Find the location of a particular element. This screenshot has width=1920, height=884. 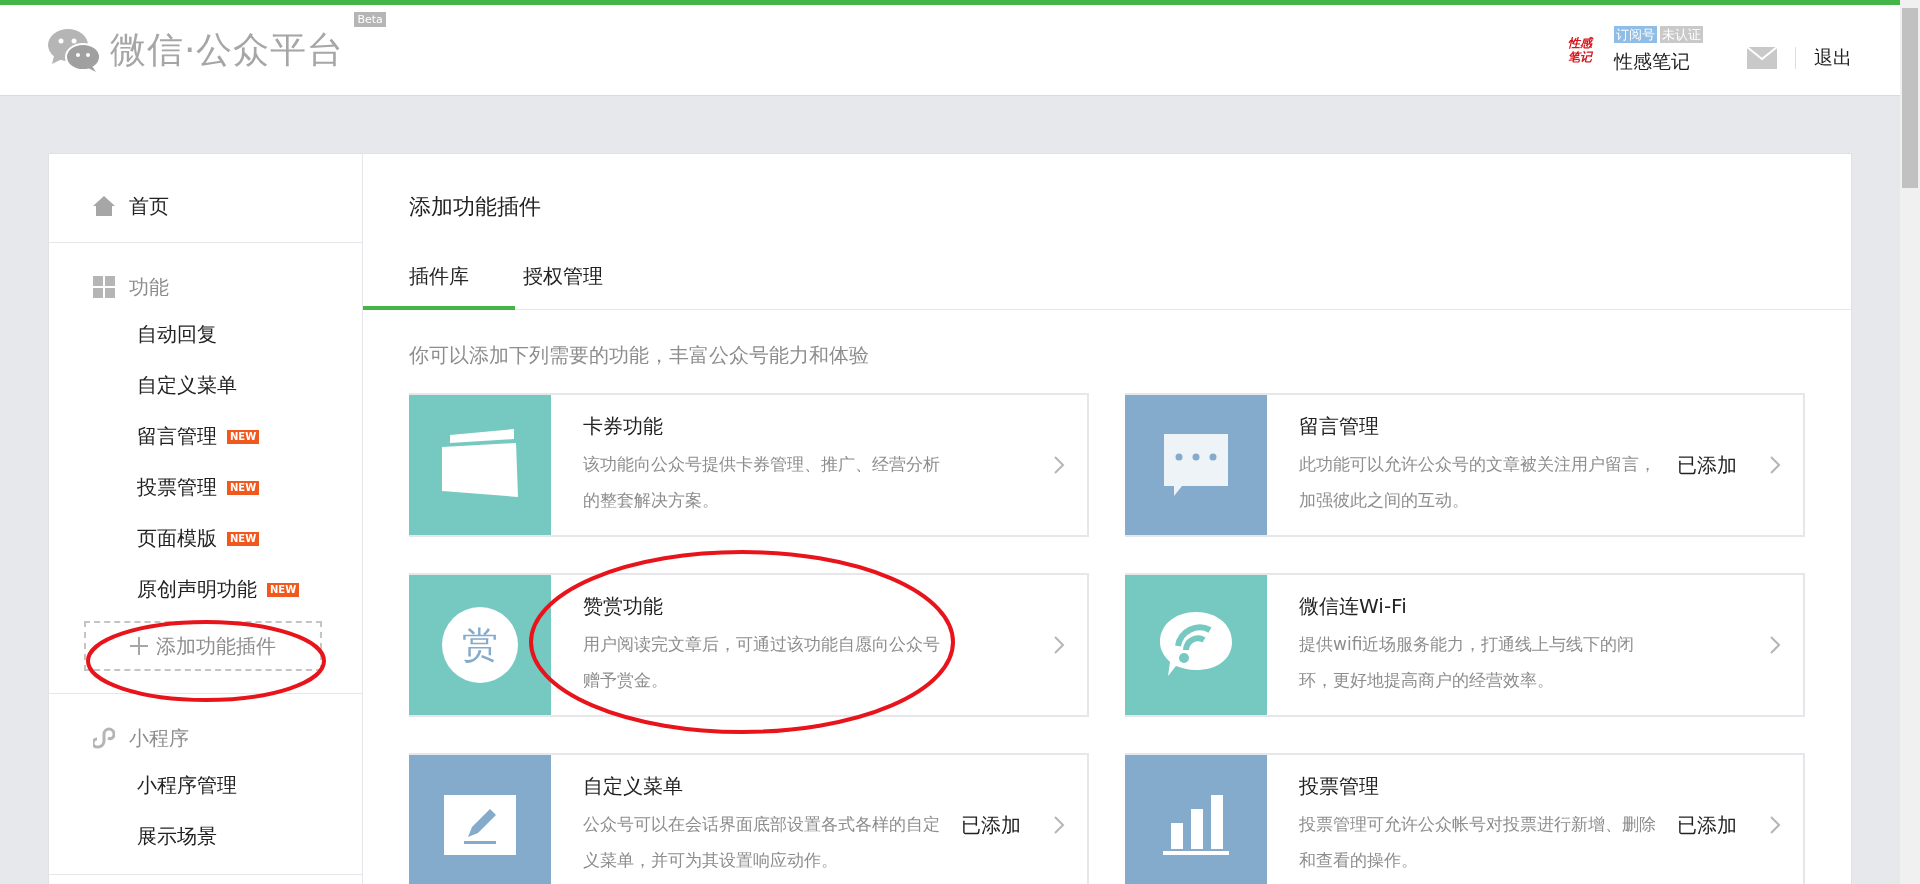

pencil-icon is located at coordinates (480, 825).